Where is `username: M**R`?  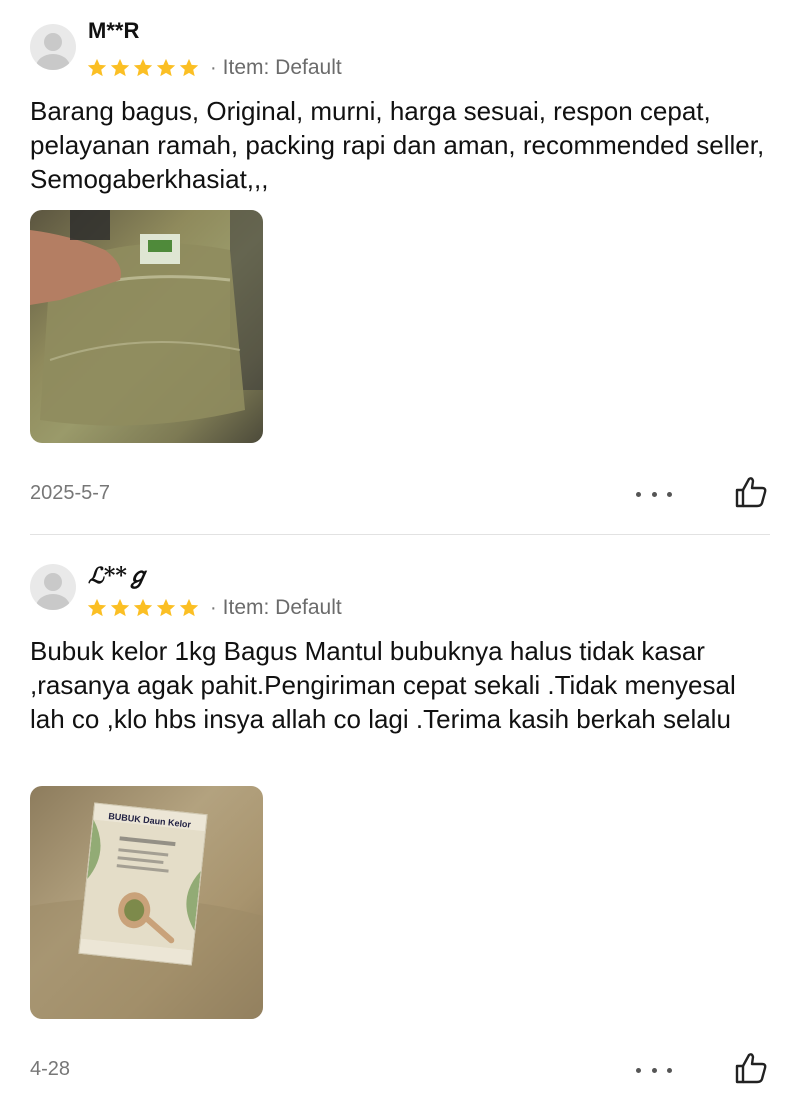 username: M**R is located at coordinates (114, 30).